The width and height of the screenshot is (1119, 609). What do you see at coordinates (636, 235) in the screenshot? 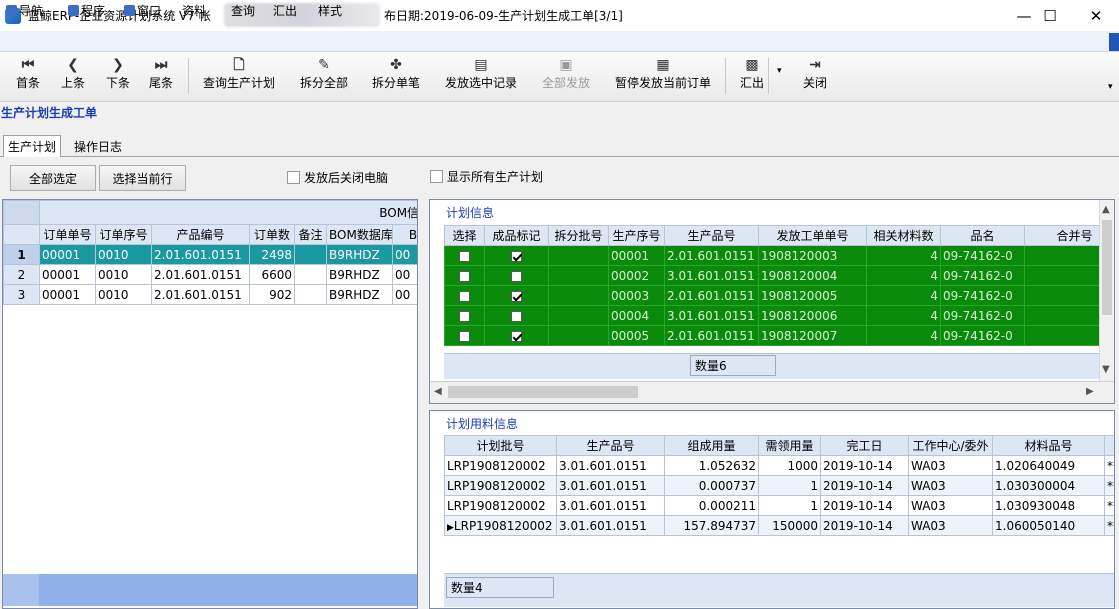
I see `col-header: 生产序号` at bounding box center [636, 235].